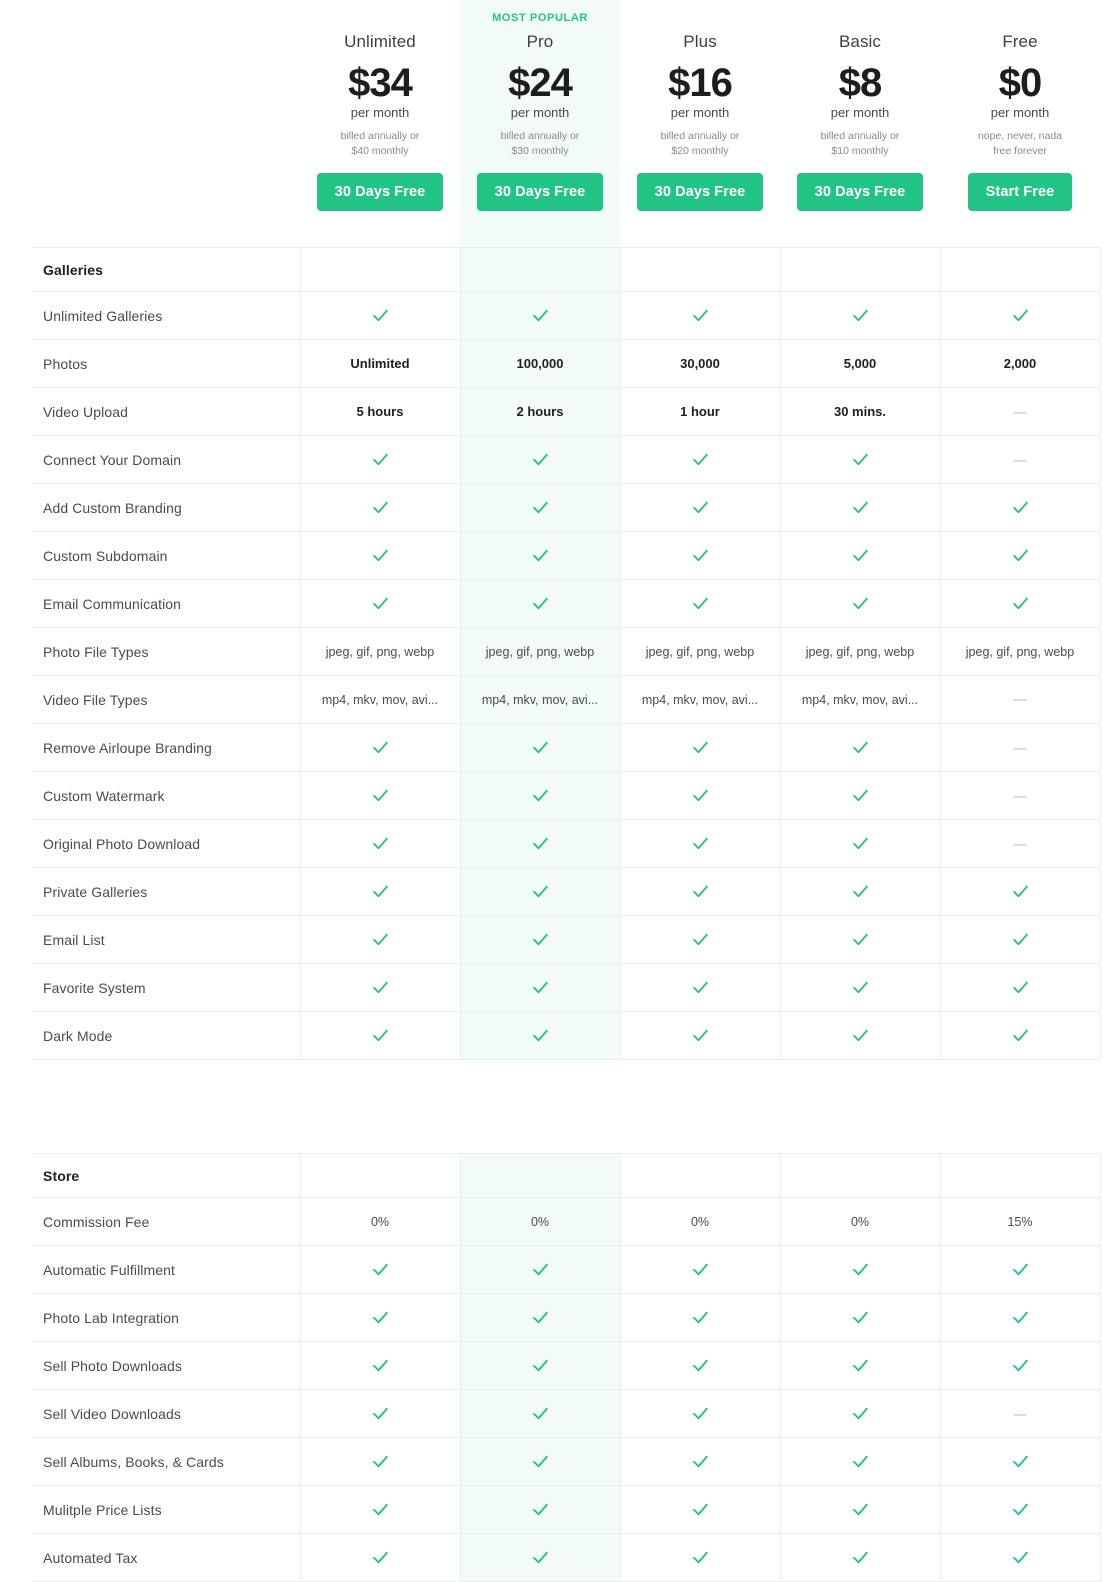  What do you see at coordinates (380, 41) in the screenshot?
I see `plan-name: Unlimited` at bounding box center [380, 41].